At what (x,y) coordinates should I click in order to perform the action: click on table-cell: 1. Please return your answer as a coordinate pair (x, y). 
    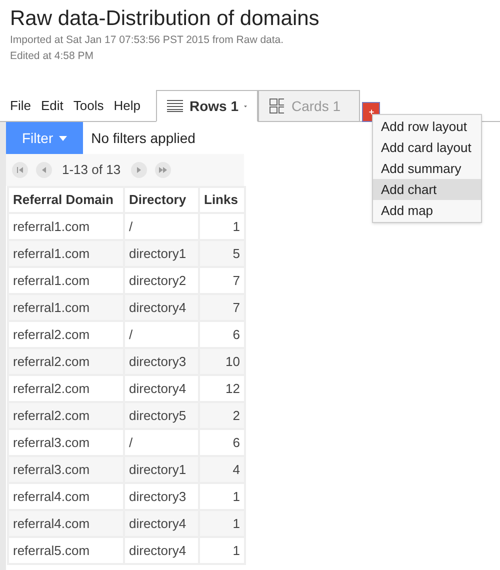
    Looking at the image, I should click on (222, 550).